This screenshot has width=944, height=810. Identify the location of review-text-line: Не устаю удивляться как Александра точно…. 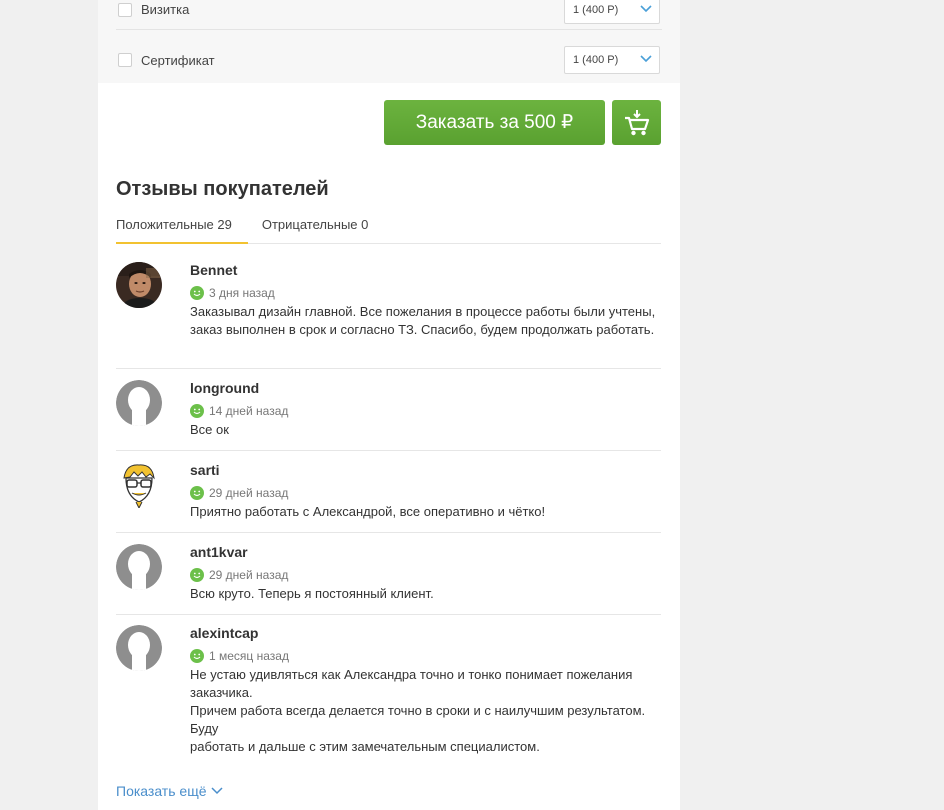
(411, 683).